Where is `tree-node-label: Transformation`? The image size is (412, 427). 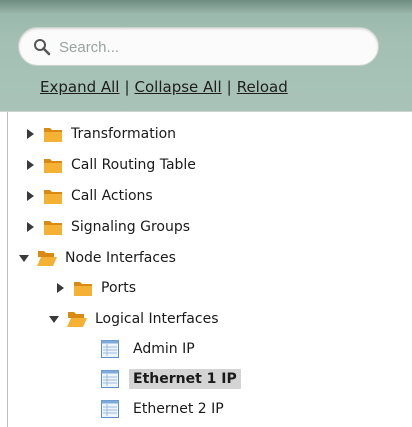 tree-node-label: Transformation is located at coordinates (123, 134).